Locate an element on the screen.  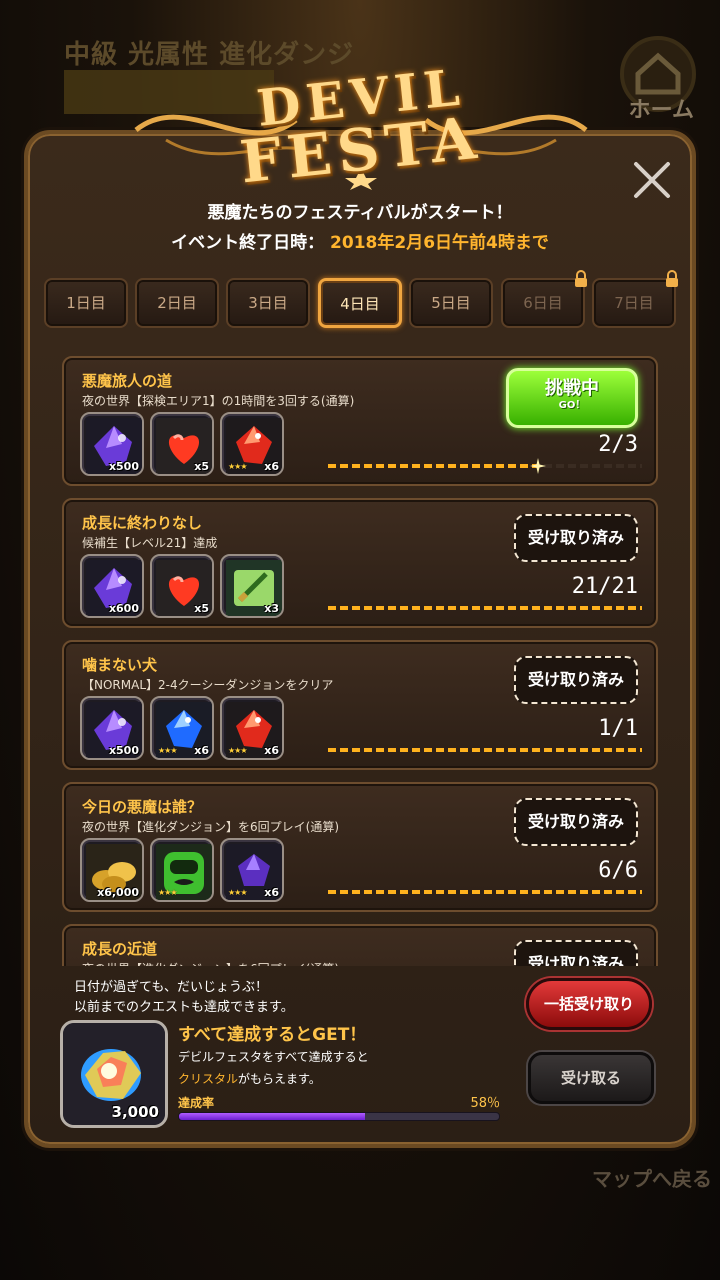
get-desc-line-1: デビルフェスタをすべて達成すると is located at coordinates (273, 1057).